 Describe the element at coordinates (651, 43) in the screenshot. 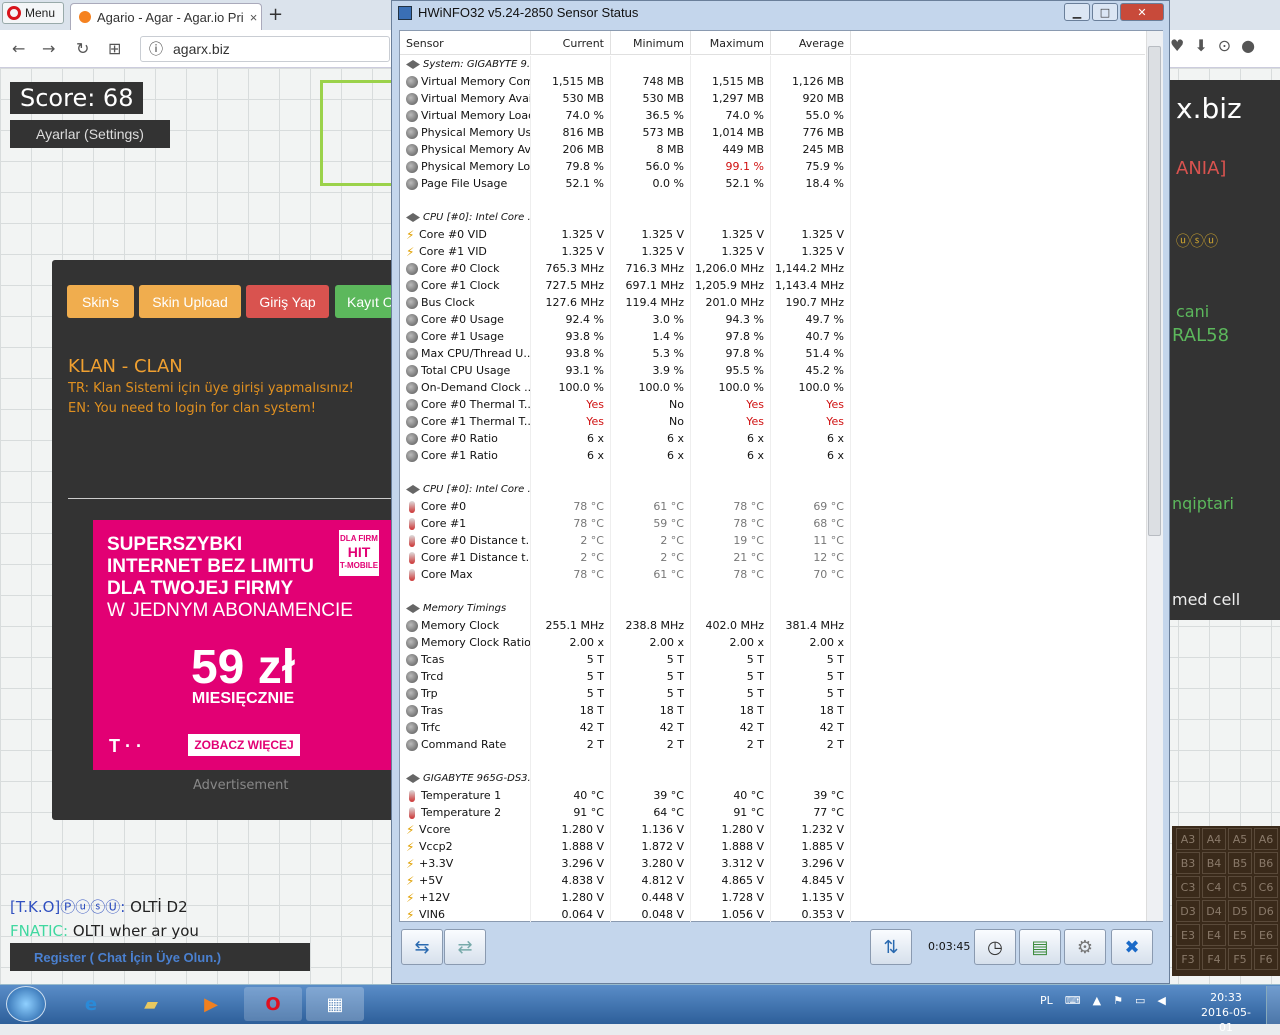

I see `column-header-minimum: Minimum` at that location.